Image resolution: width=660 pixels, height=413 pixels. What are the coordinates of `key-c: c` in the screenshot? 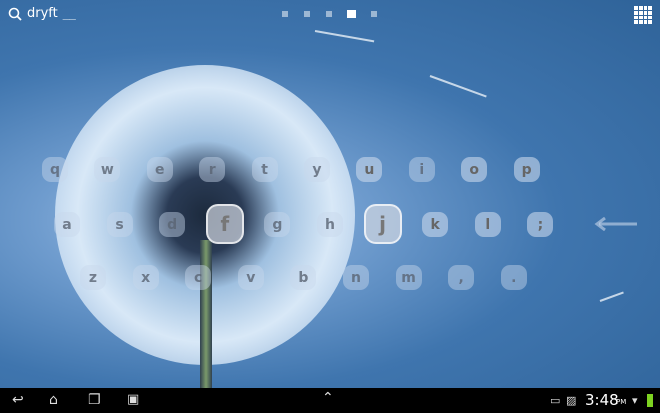 It's located at (198, 277).